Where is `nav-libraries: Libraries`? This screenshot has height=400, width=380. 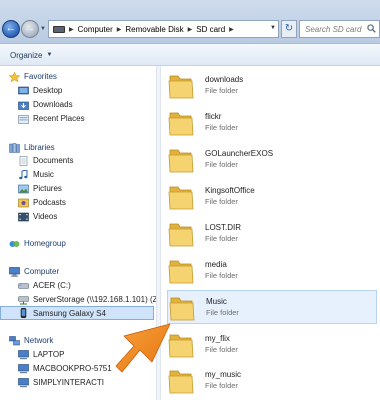
nav-libraries: Libraries is located at coordinates (78, 147).